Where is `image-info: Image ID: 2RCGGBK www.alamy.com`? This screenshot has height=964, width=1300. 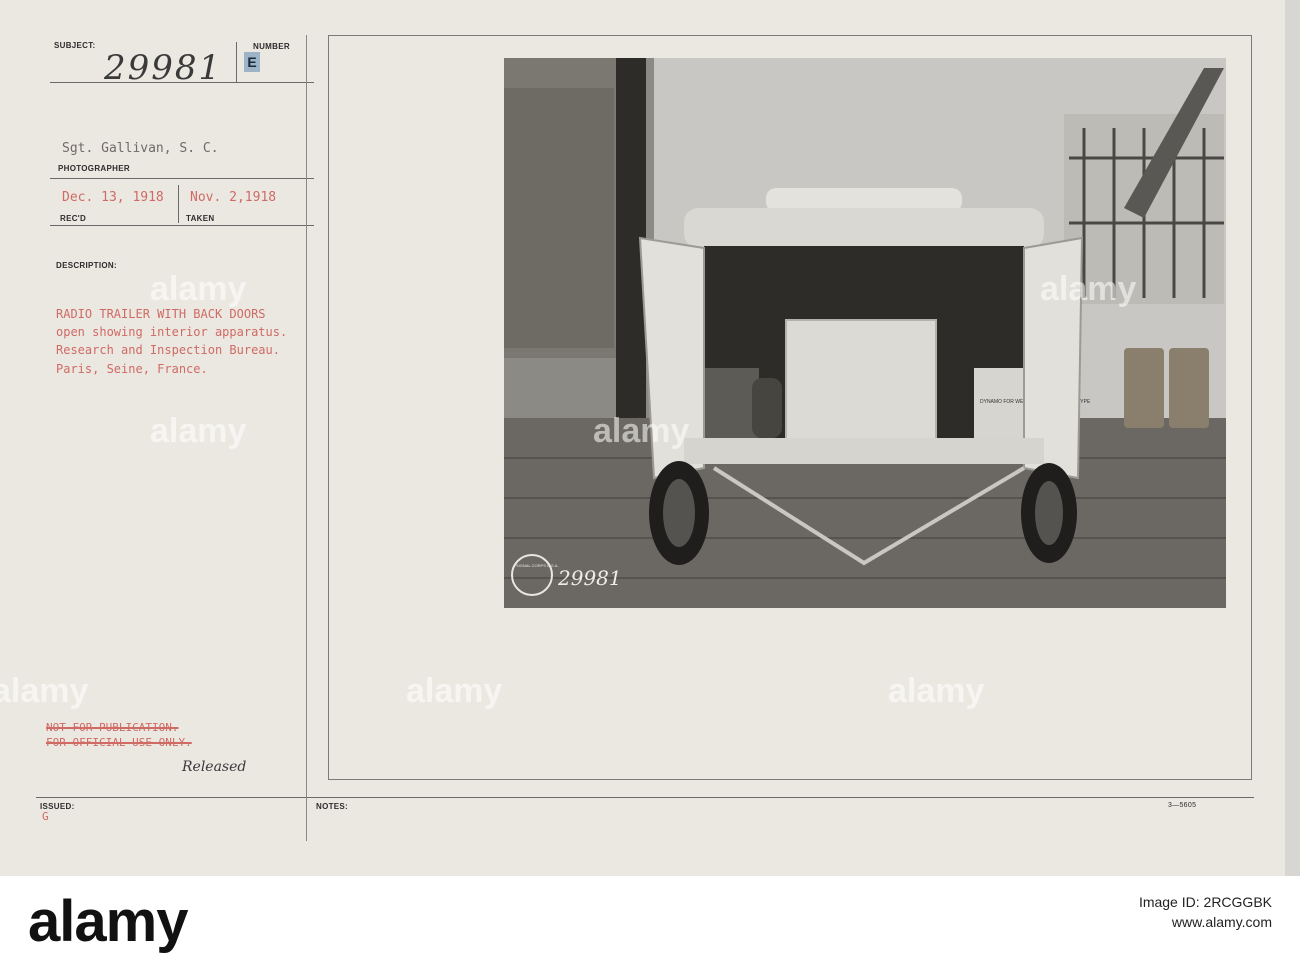
image-info: Image ID: 2RCGGBK www.alamy.com is located at coordinates (1205, 912).